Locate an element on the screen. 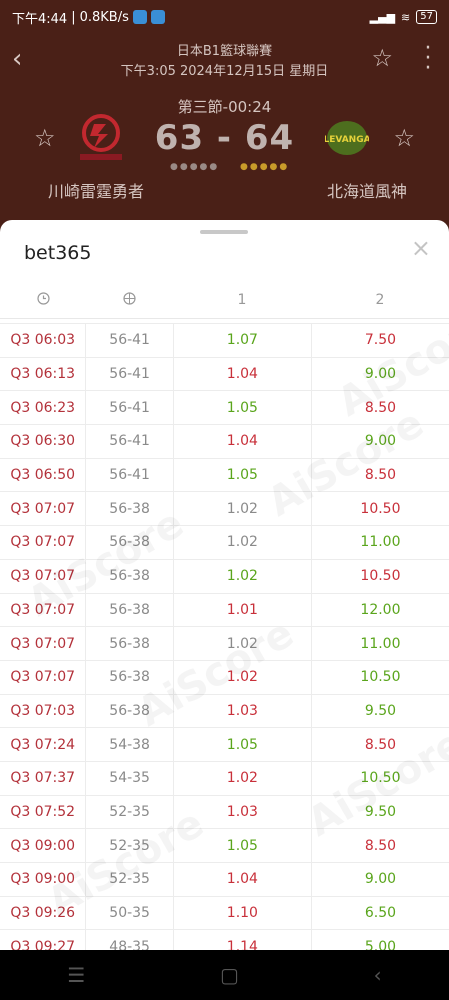  odds-home: 1.07 is located at coordinates (243, 340).